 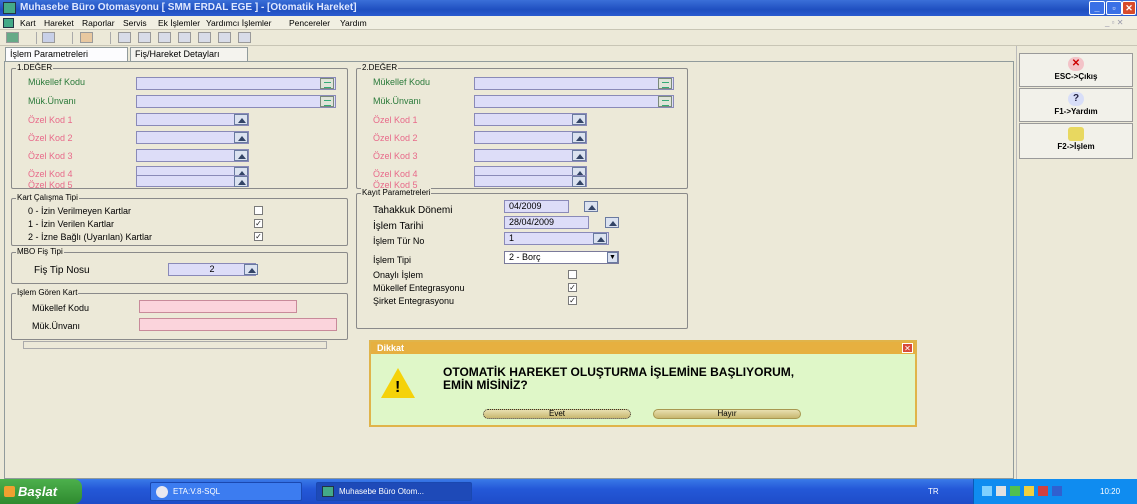 I want to click on toolbar-separator, so click(x=72, y=38).